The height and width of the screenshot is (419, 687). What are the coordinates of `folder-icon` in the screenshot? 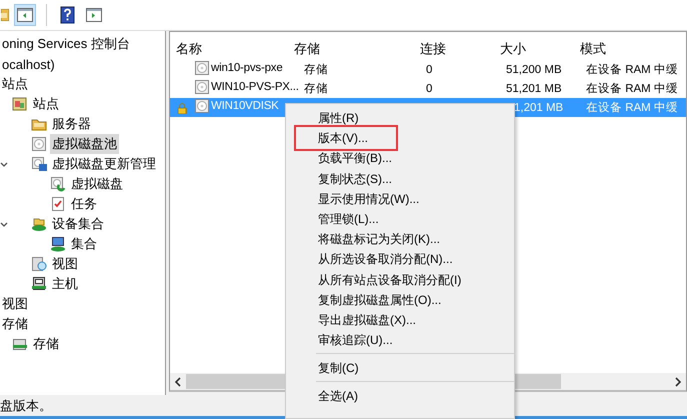 It's located at (5, 15).